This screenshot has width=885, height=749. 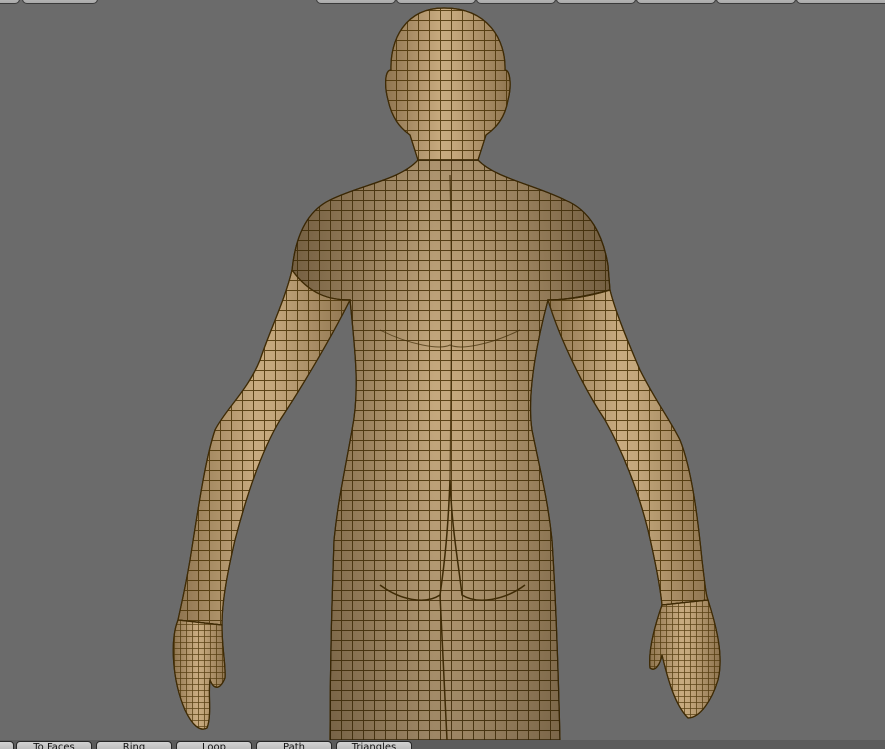 I want to click on toolbar-button-edge, so click(x=7, y=745).